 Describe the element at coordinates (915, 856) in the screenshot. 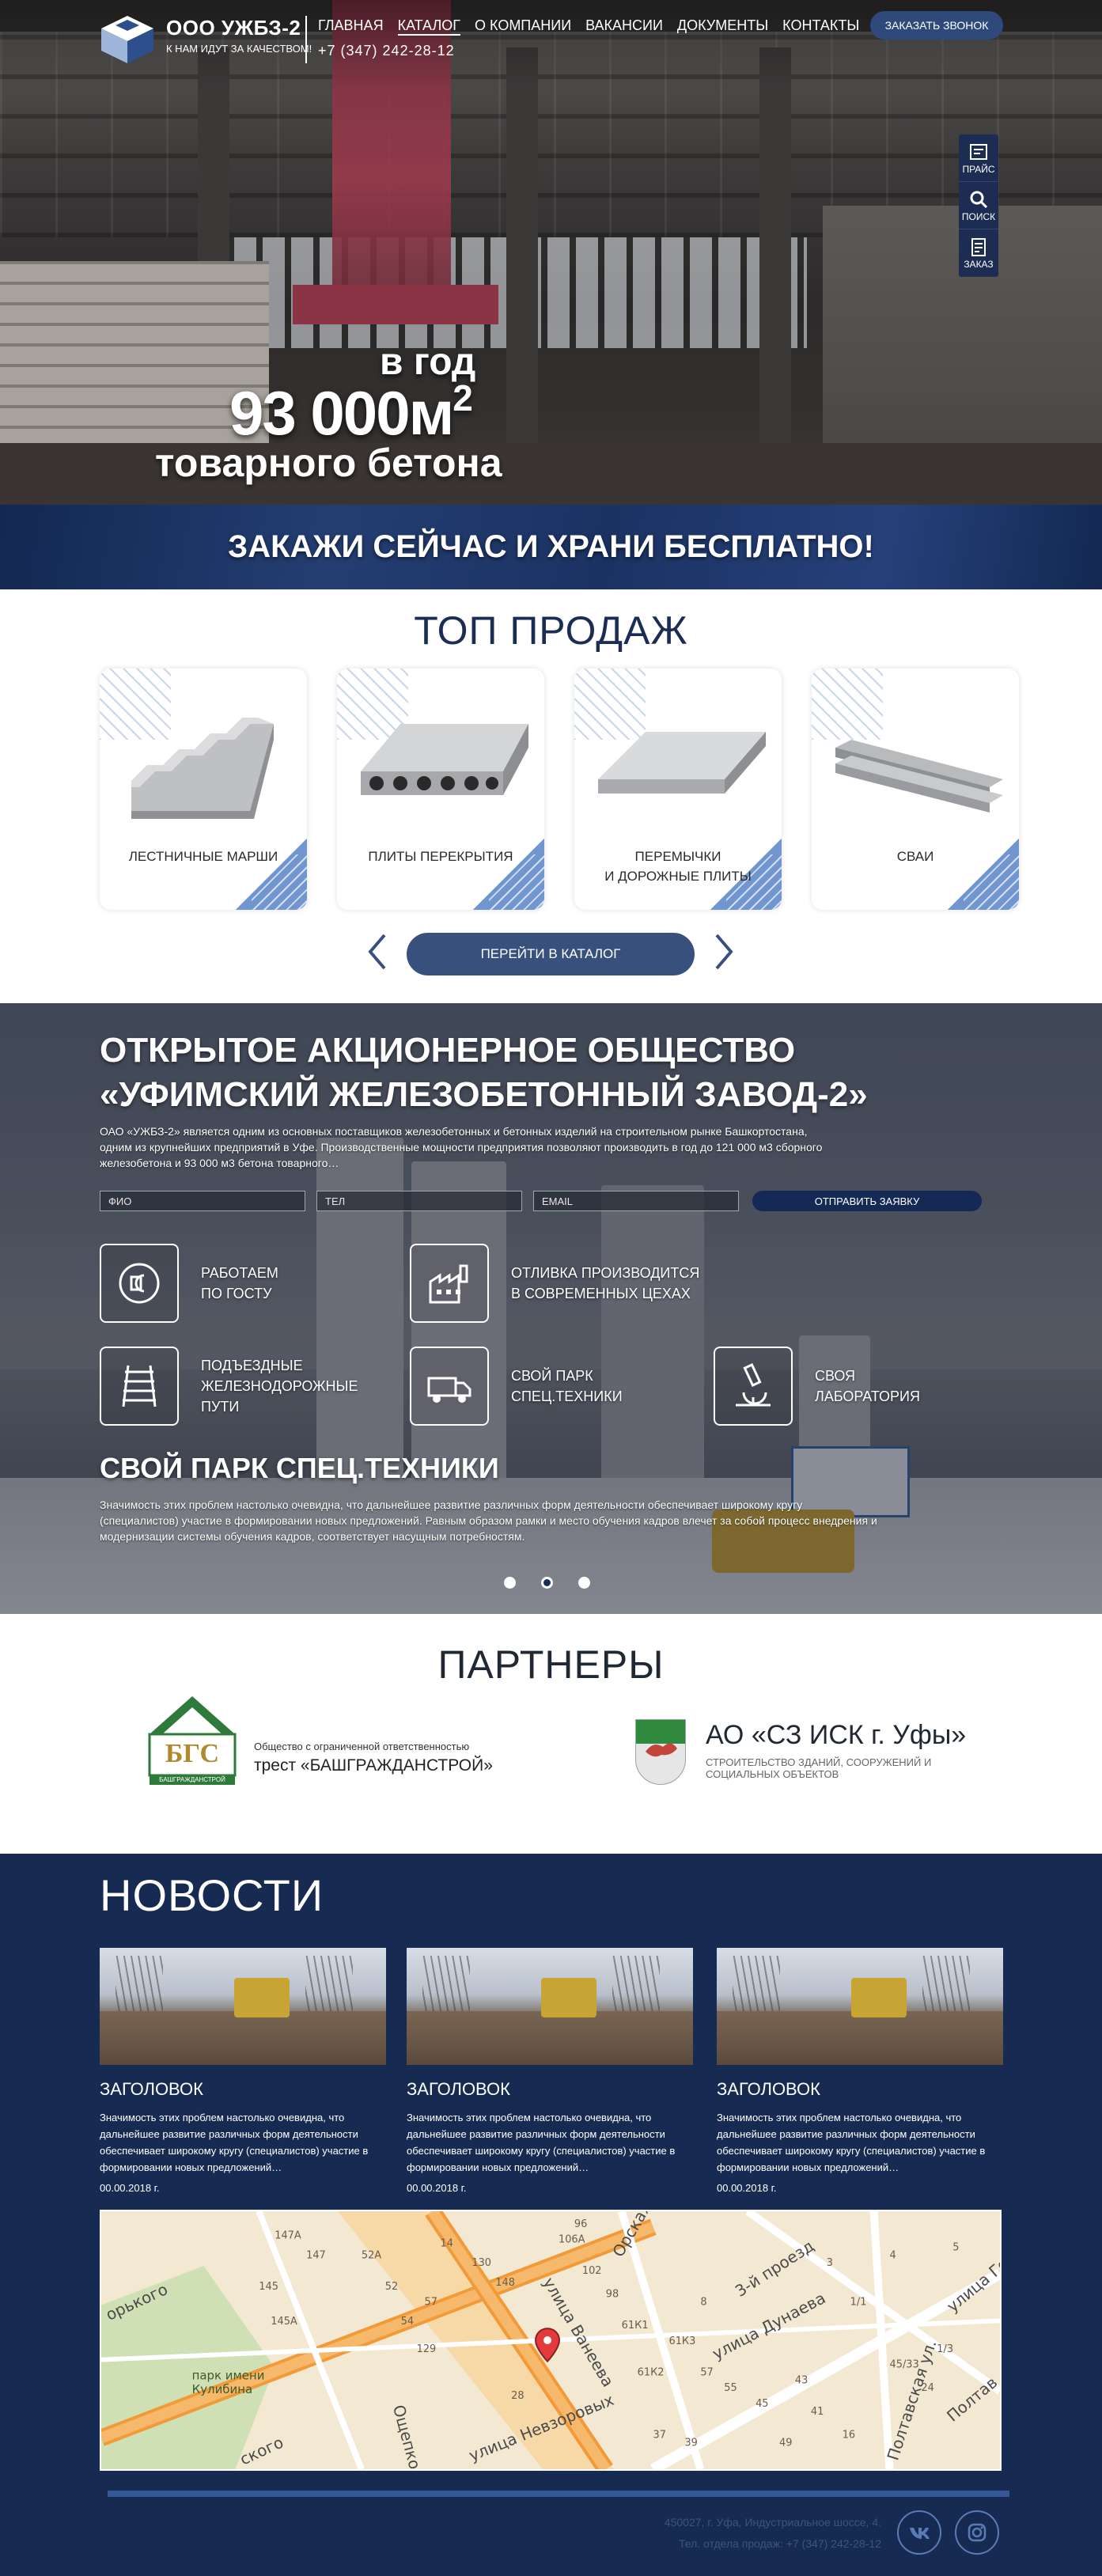

I see `product-label: СВАИ` at that location.